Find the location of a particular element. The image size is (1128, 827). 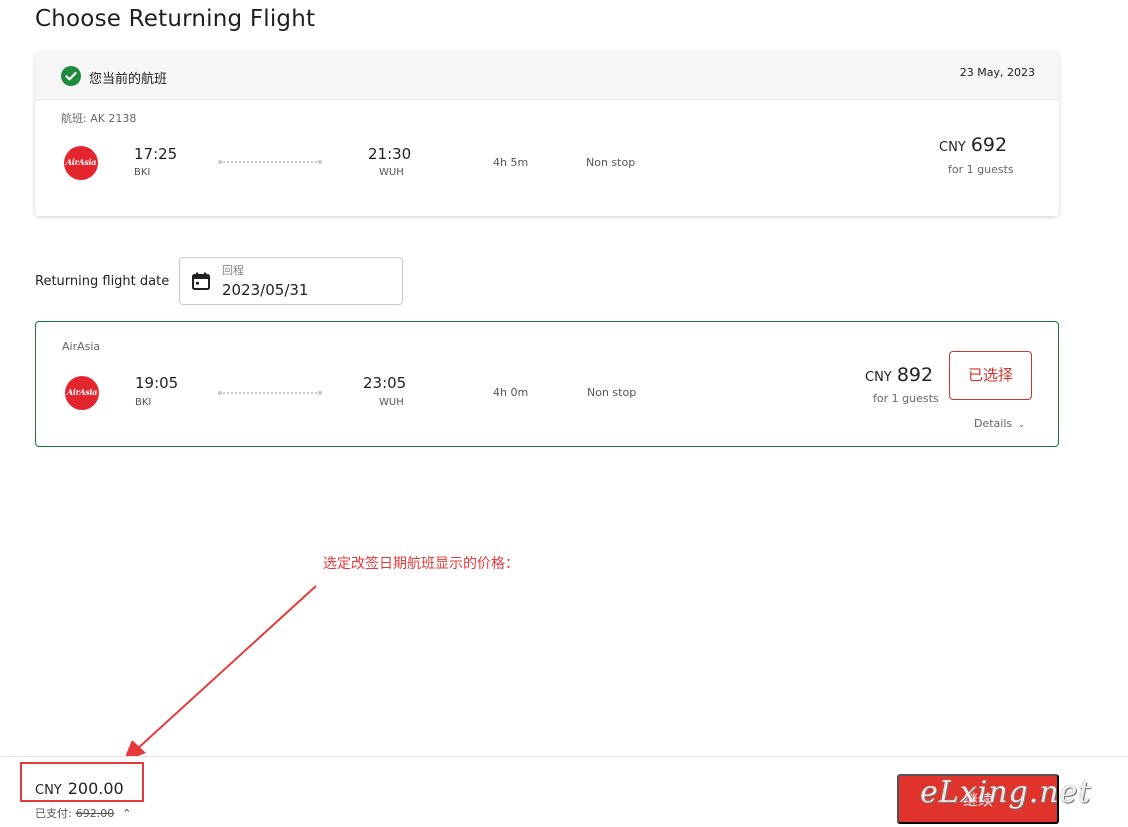

details-toggle: Details ⌄ is located at coordinates (999, 423).